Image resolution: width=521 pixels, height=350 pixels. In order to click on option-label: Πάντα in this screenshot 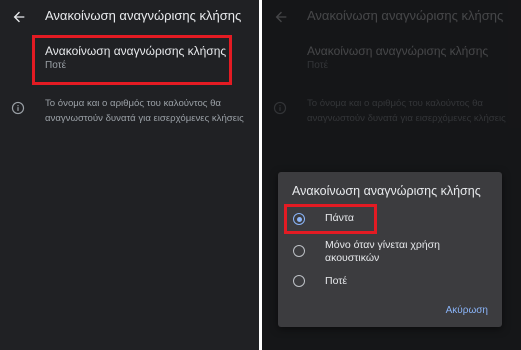, I will do `click(339, 218)`.